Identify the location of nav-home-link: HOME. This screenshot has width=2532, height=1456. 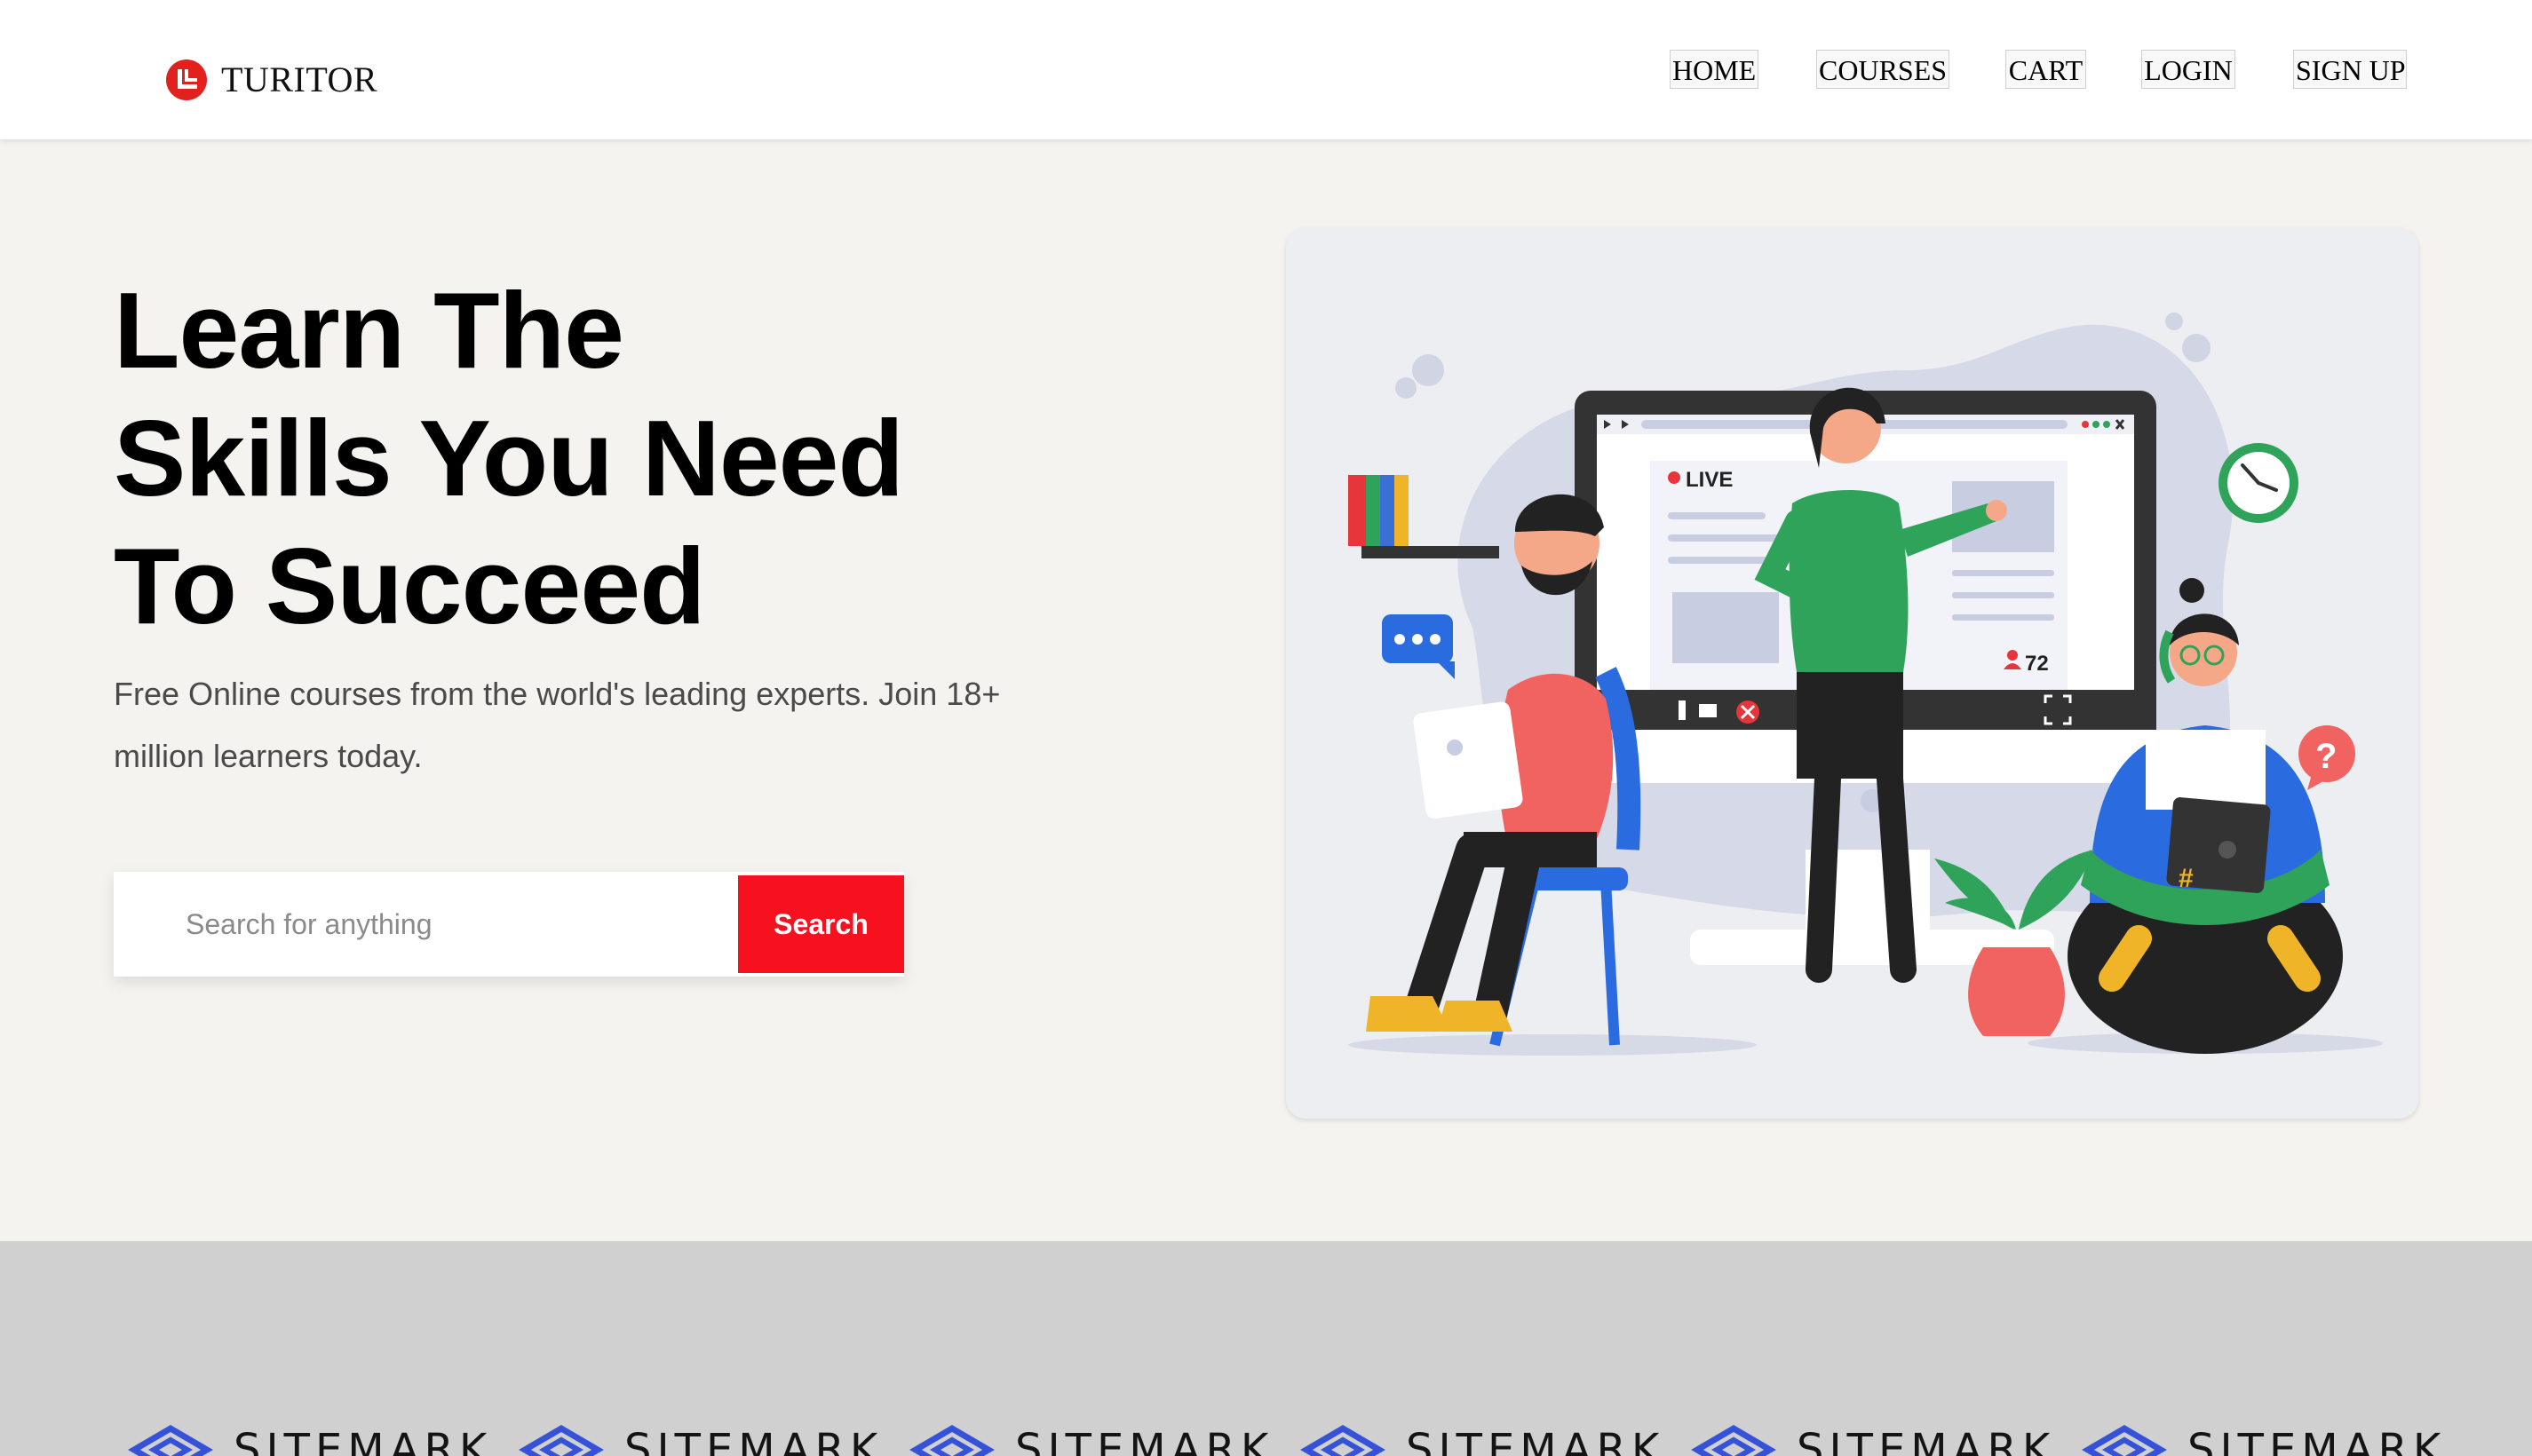
(1714, 69).